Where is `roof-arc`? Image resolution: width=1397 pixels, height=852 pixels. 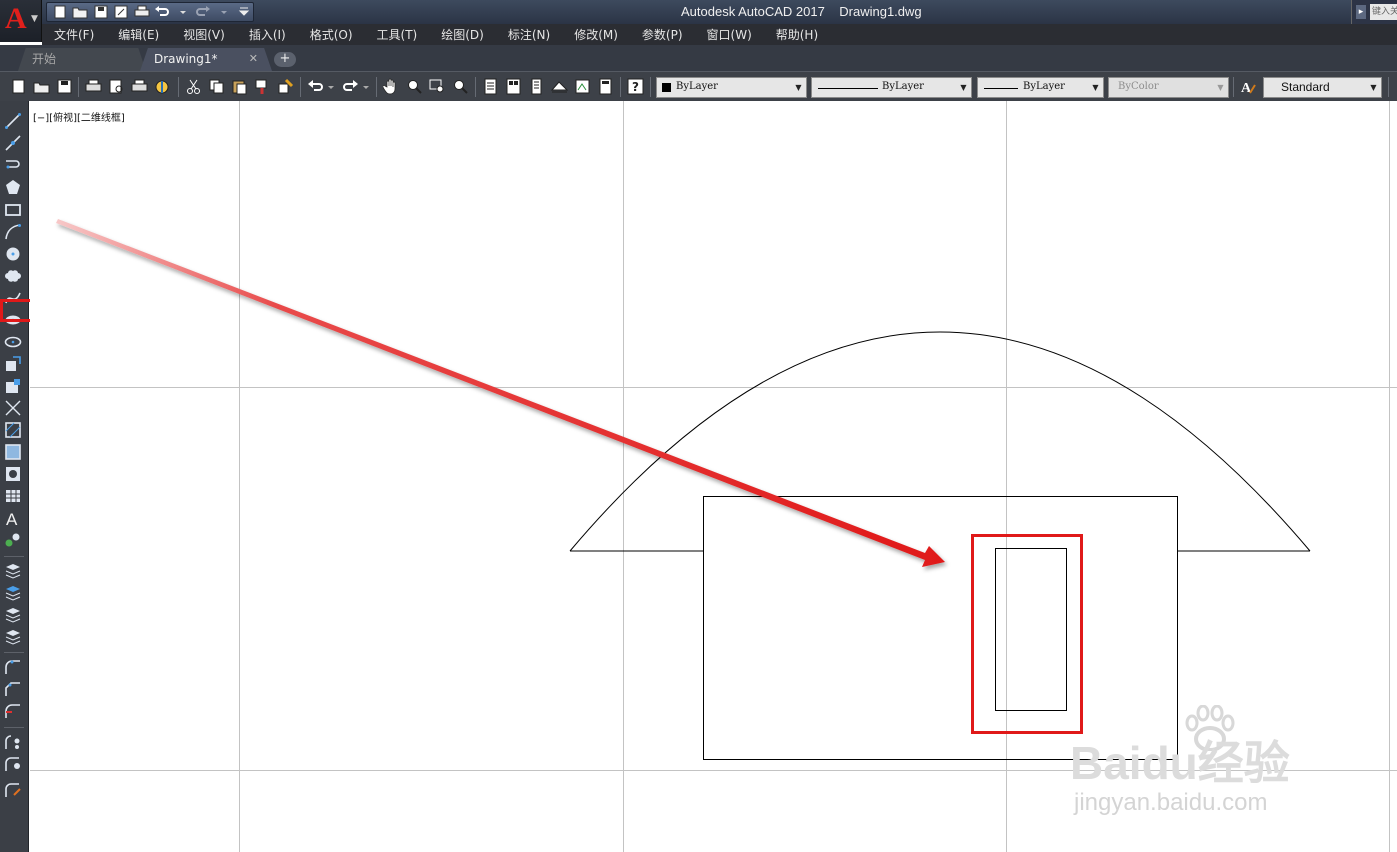 roof-arc is located at coordinates (940, 441).